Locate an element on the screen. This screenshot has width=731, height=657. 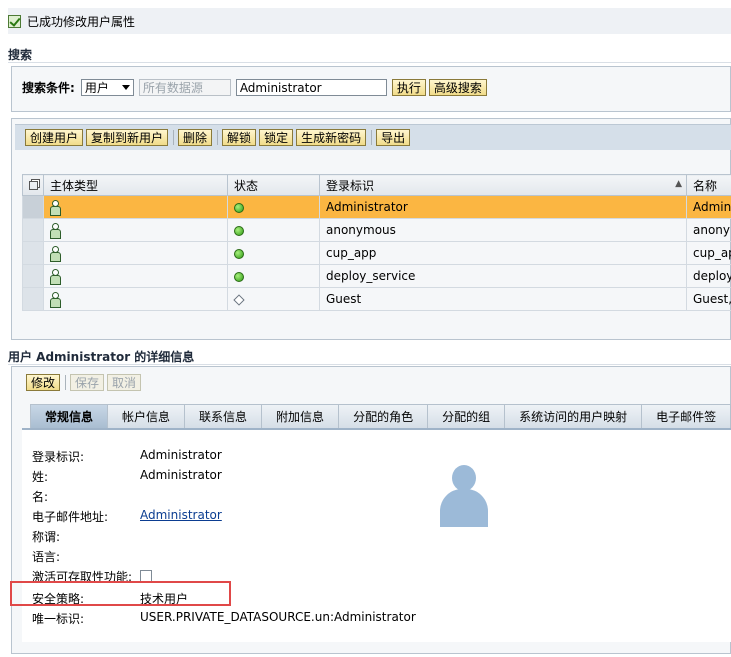
lock-button: 锁定 is located at coordinates (276, 137).